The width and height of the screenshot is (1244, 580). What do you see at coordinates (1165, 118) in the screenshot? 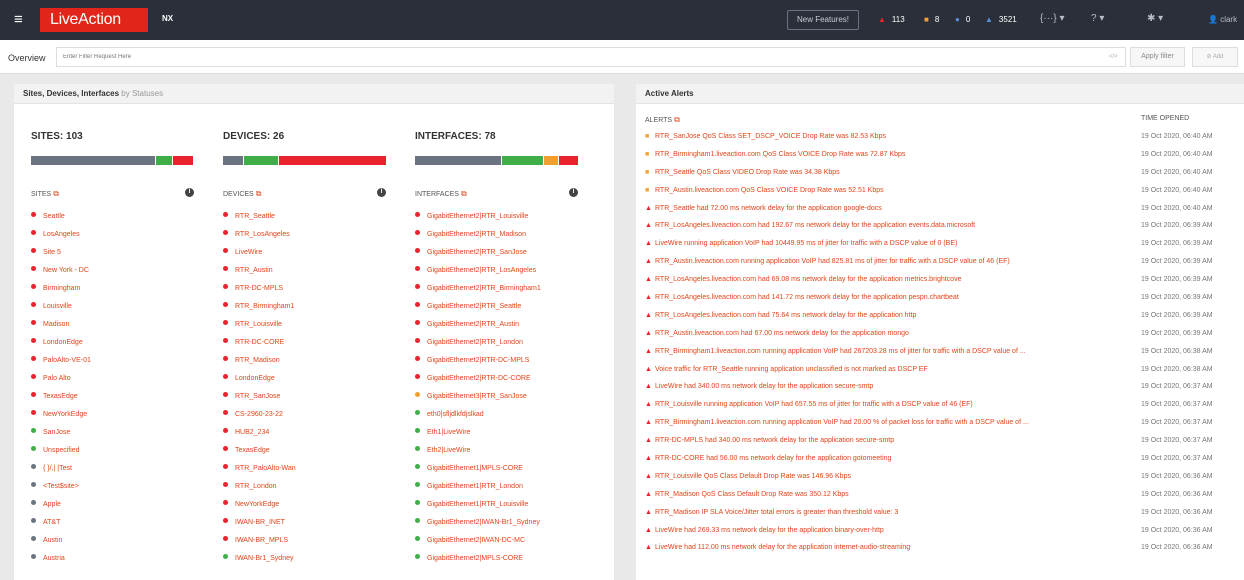
I see `time-opened-column-header: TIME OPENED` at bounding box center [1165, 118].